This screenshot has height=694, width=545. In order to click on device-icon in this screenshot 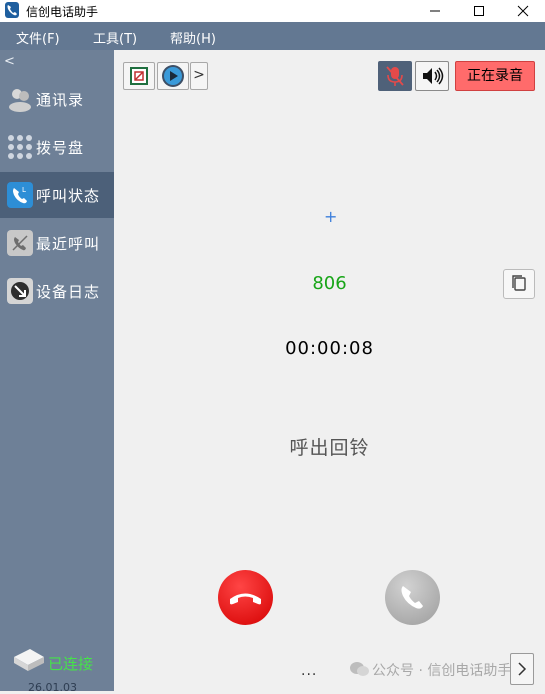, I will do `click(29, 660)`.